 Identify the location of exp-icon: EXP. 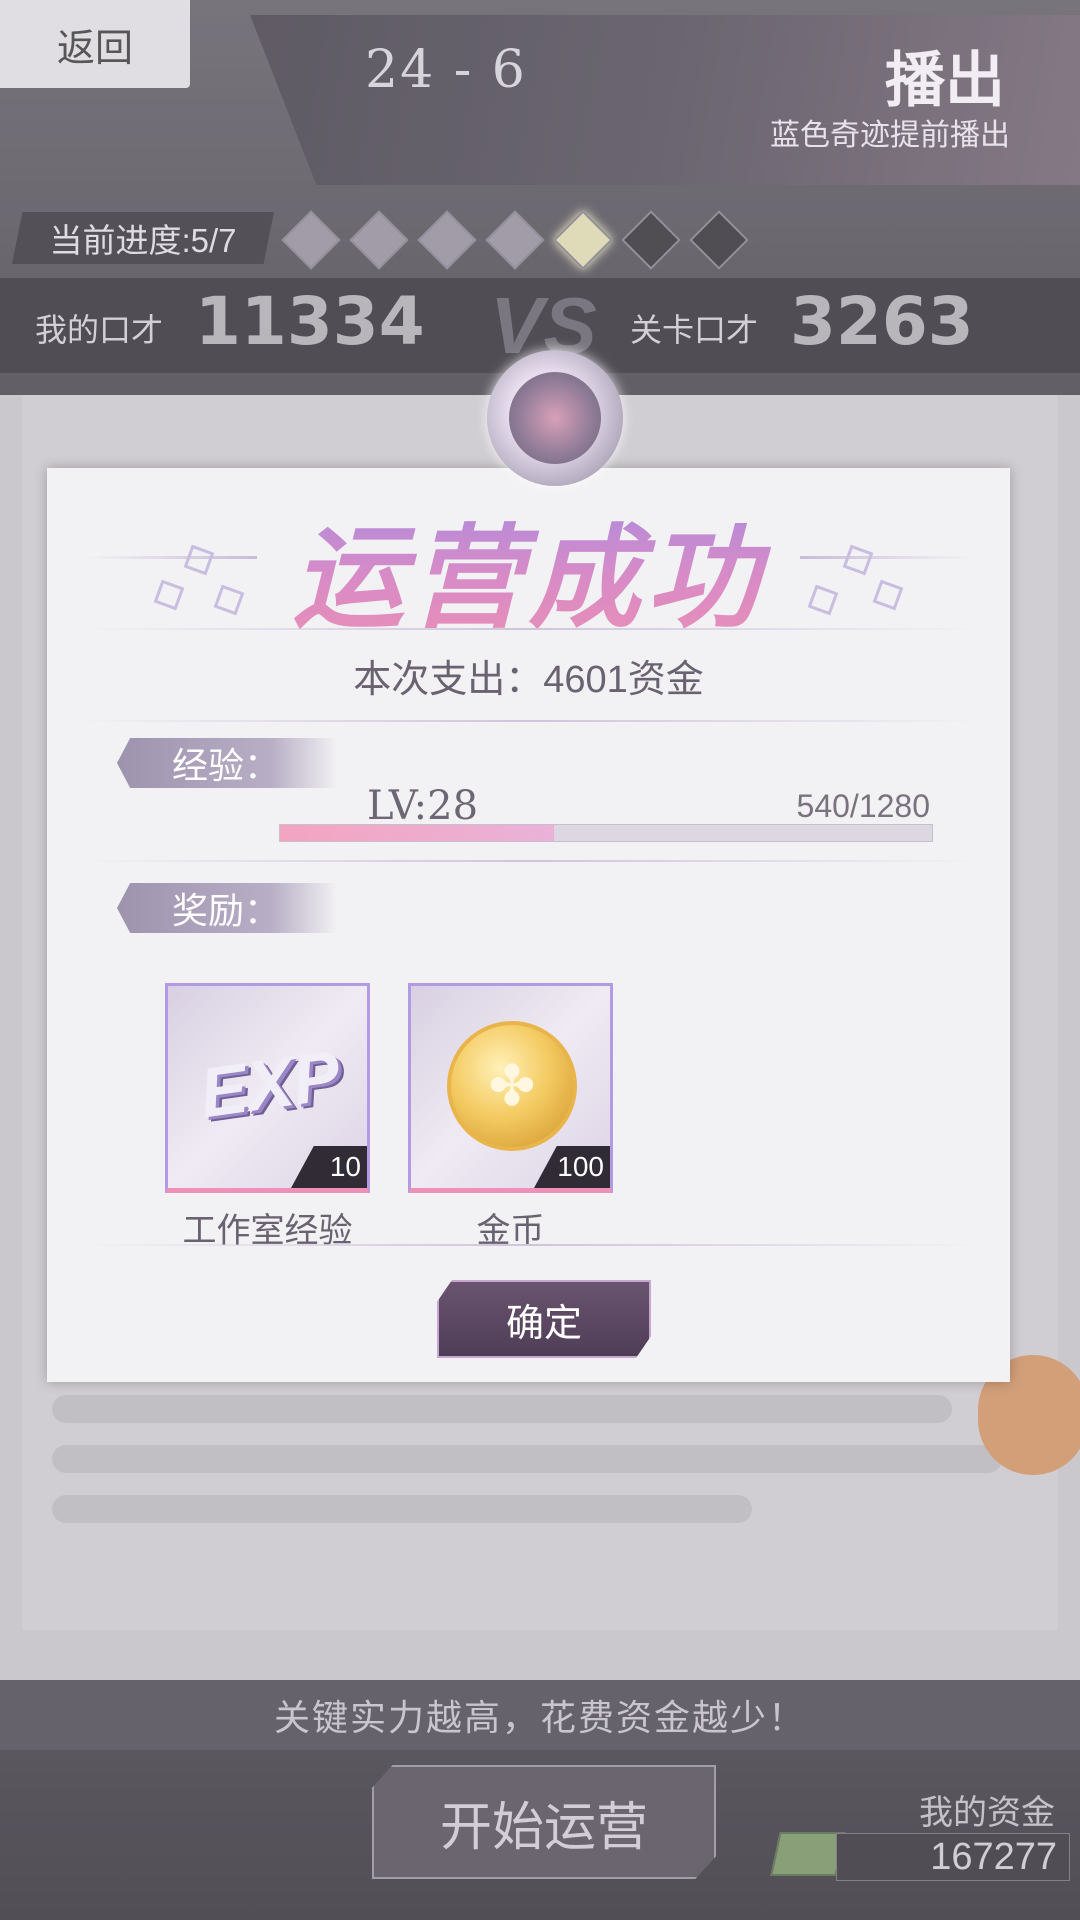
(270, 1083).